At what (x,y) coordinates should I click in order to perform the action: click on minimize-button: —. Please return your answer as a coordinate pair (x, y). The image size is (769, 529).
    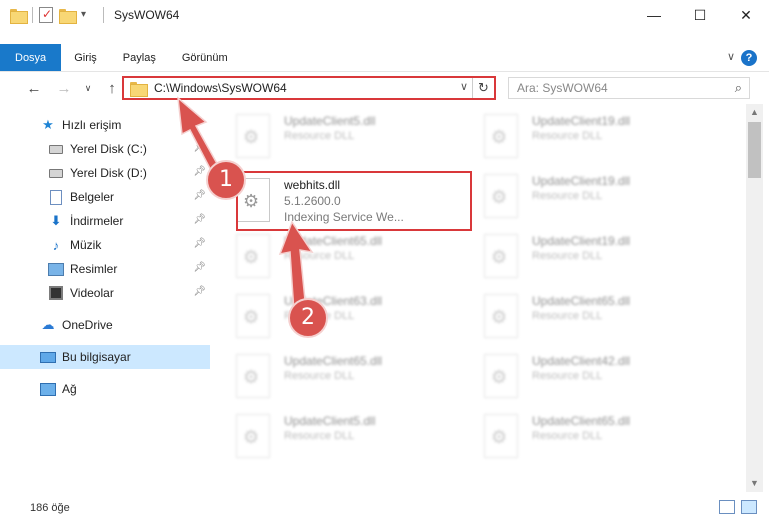
    Looking at the image, I should click on (654, 15).